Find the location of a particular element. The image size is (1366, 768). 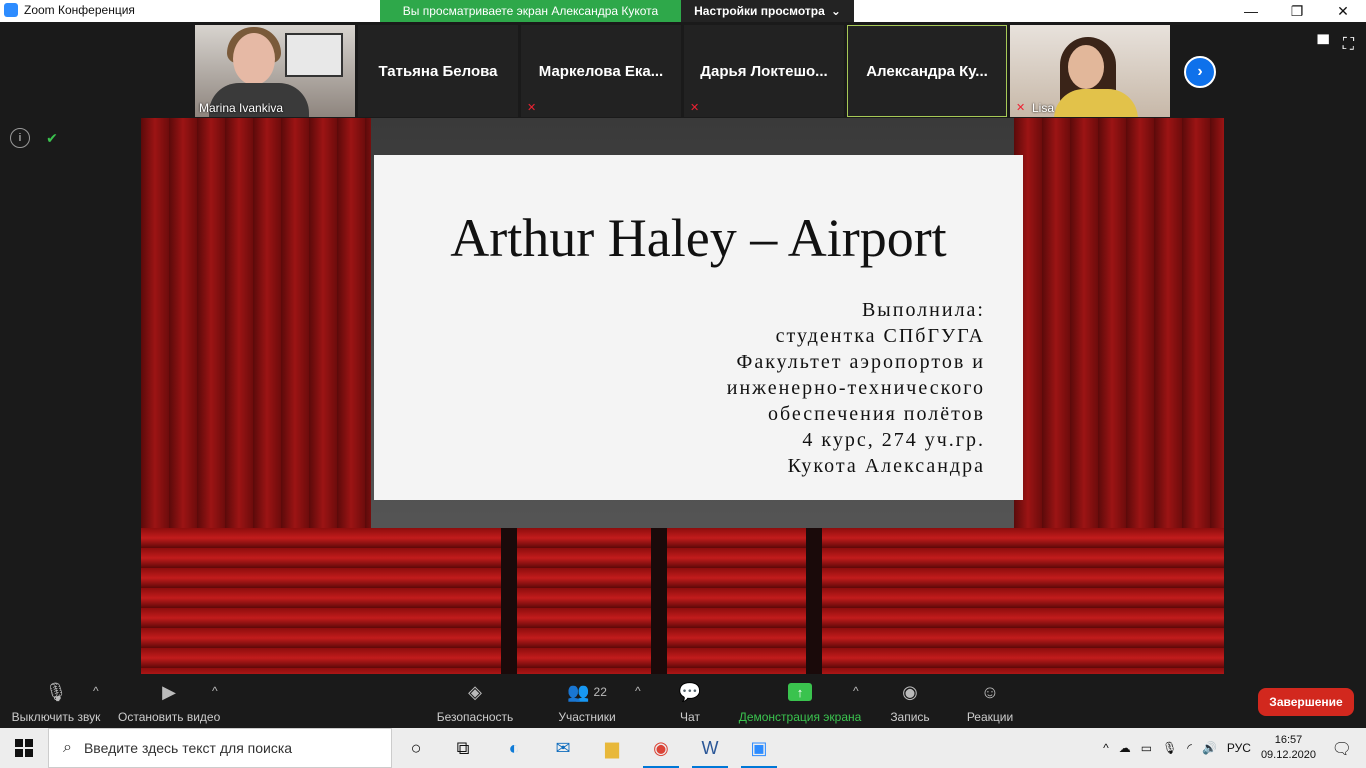

reactions-button: ☺ Реакции is located at coordinates (990, 702).